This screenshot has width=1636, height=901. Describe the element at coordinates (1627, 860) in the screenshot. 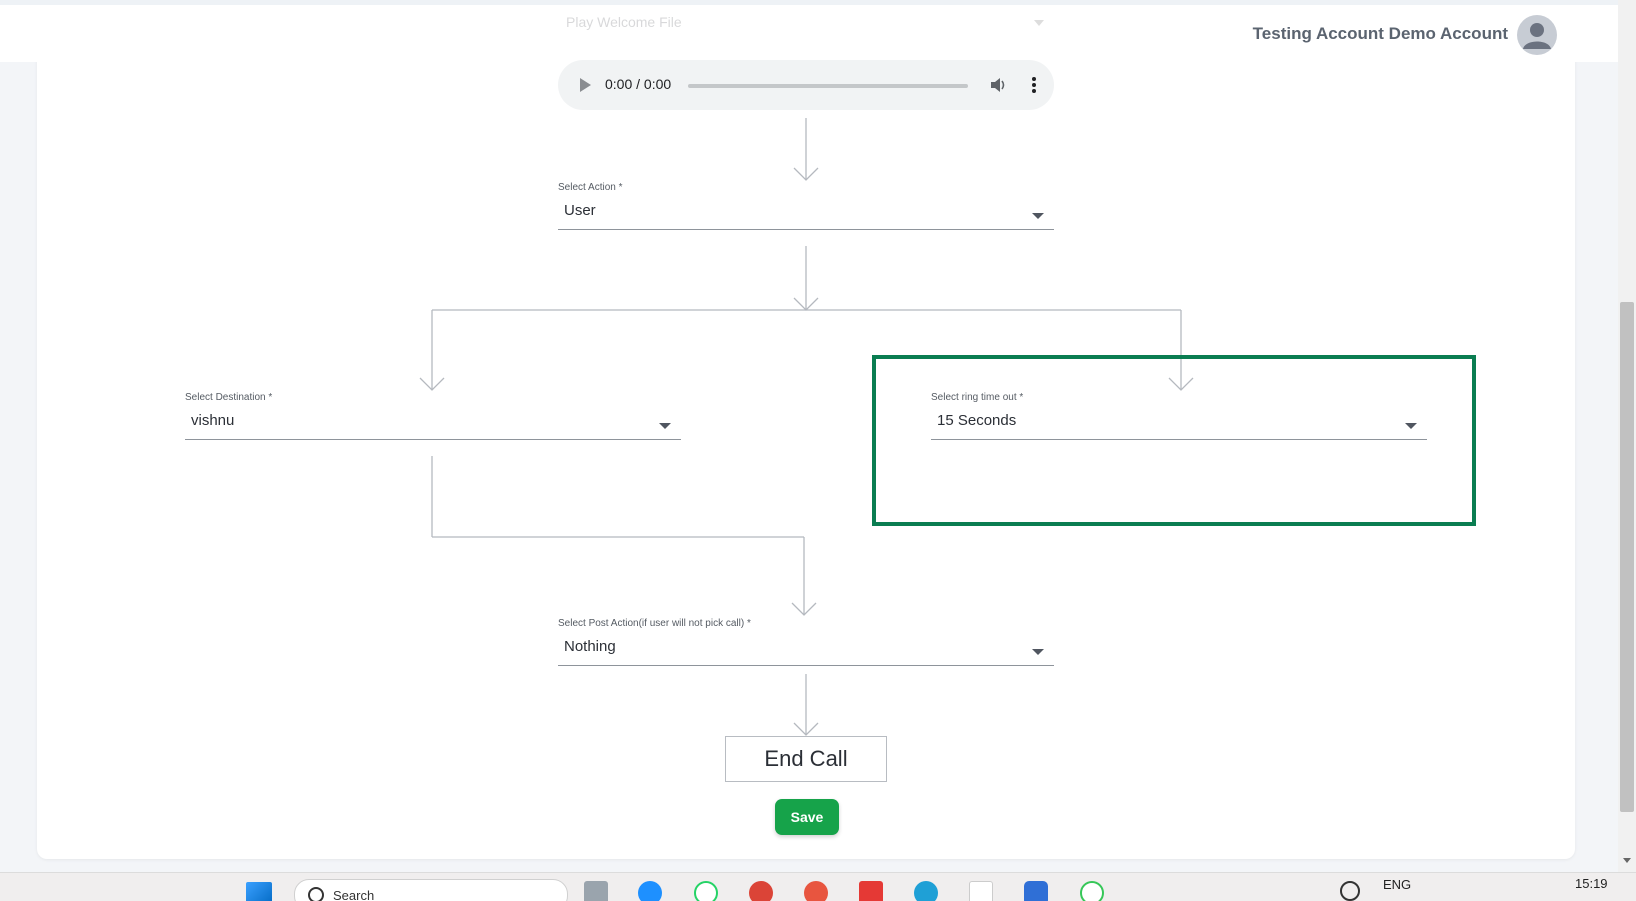

I see `scroll-down-arrow-icon` at that location.